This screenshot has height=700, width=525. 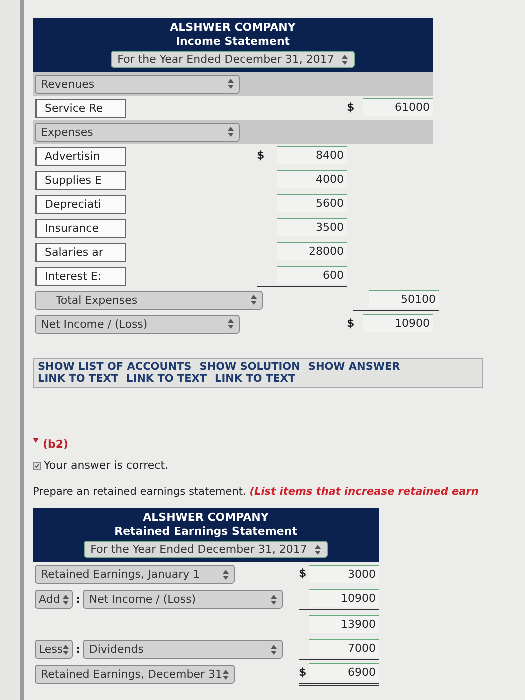 What do you see at coordinates (137, 84) in the screenshot?
I see `section-dropdown: Revenues` at bounding box center [137, 84].